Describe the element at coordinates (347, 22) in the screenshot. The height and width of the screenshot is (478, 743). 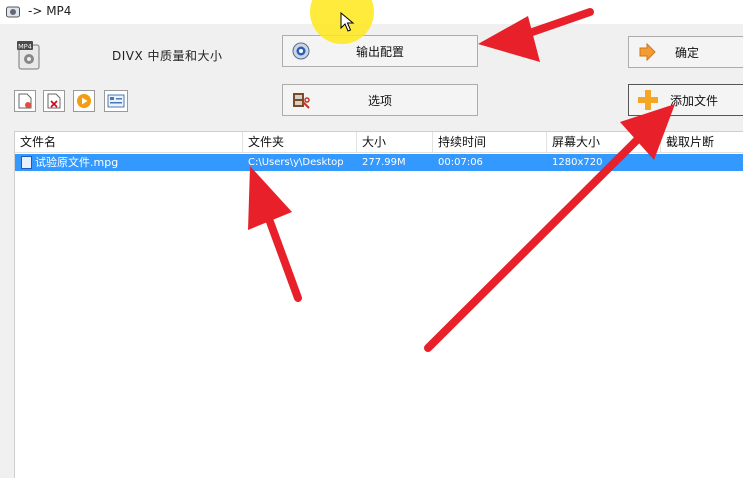
I see `mouse-cursor-icon` at that location.